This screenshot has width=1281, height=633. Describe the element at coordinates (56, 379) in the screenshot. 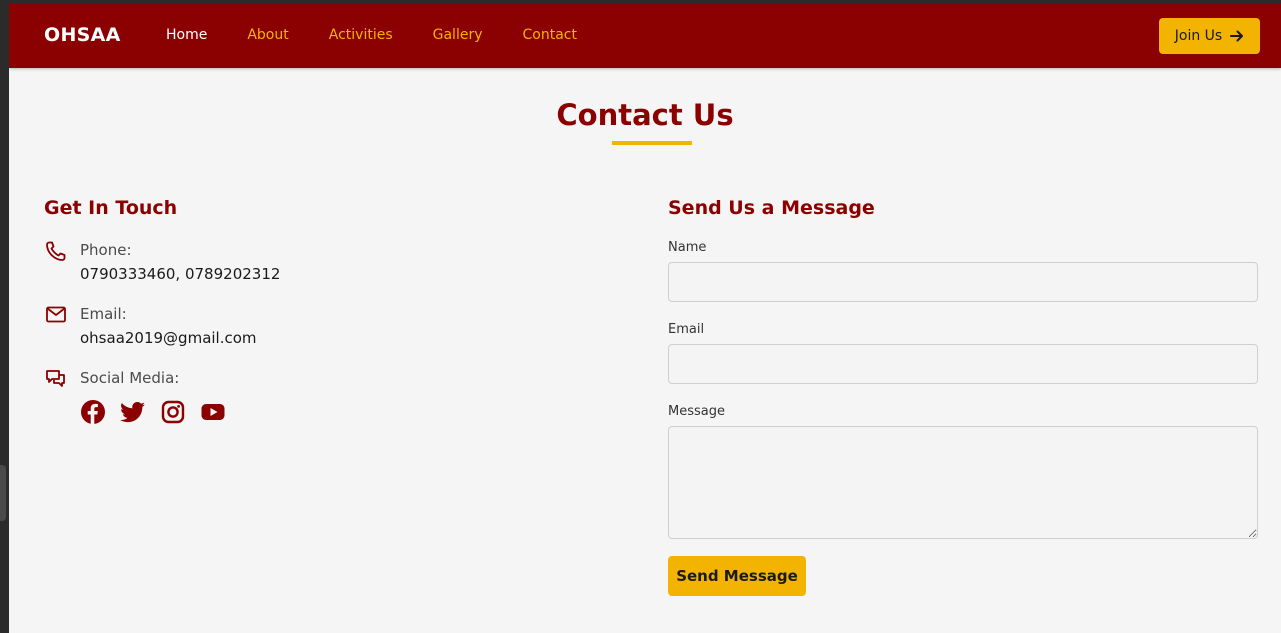

I see `chat-bubbles-icon` at that location.